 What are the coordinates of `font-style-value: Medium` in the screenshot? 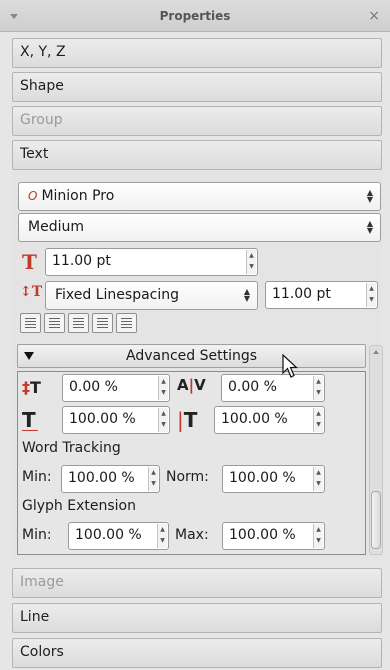 It's located at (56, 227).